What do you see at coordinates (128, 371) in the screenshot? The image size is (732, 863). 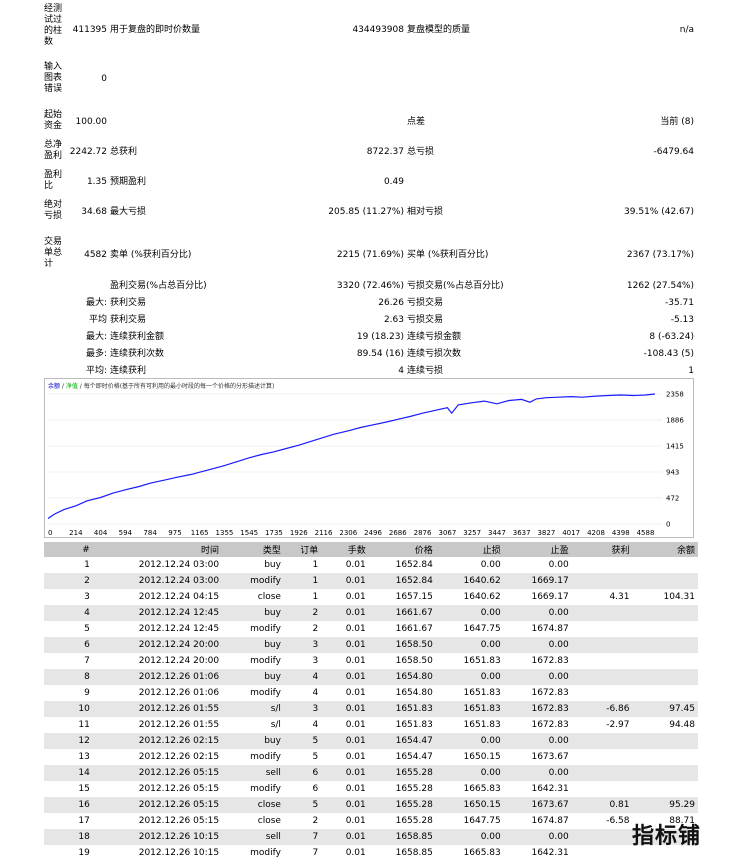 I see `avg-cons-win-label: 连续获利` at bounding box center [128, 371].